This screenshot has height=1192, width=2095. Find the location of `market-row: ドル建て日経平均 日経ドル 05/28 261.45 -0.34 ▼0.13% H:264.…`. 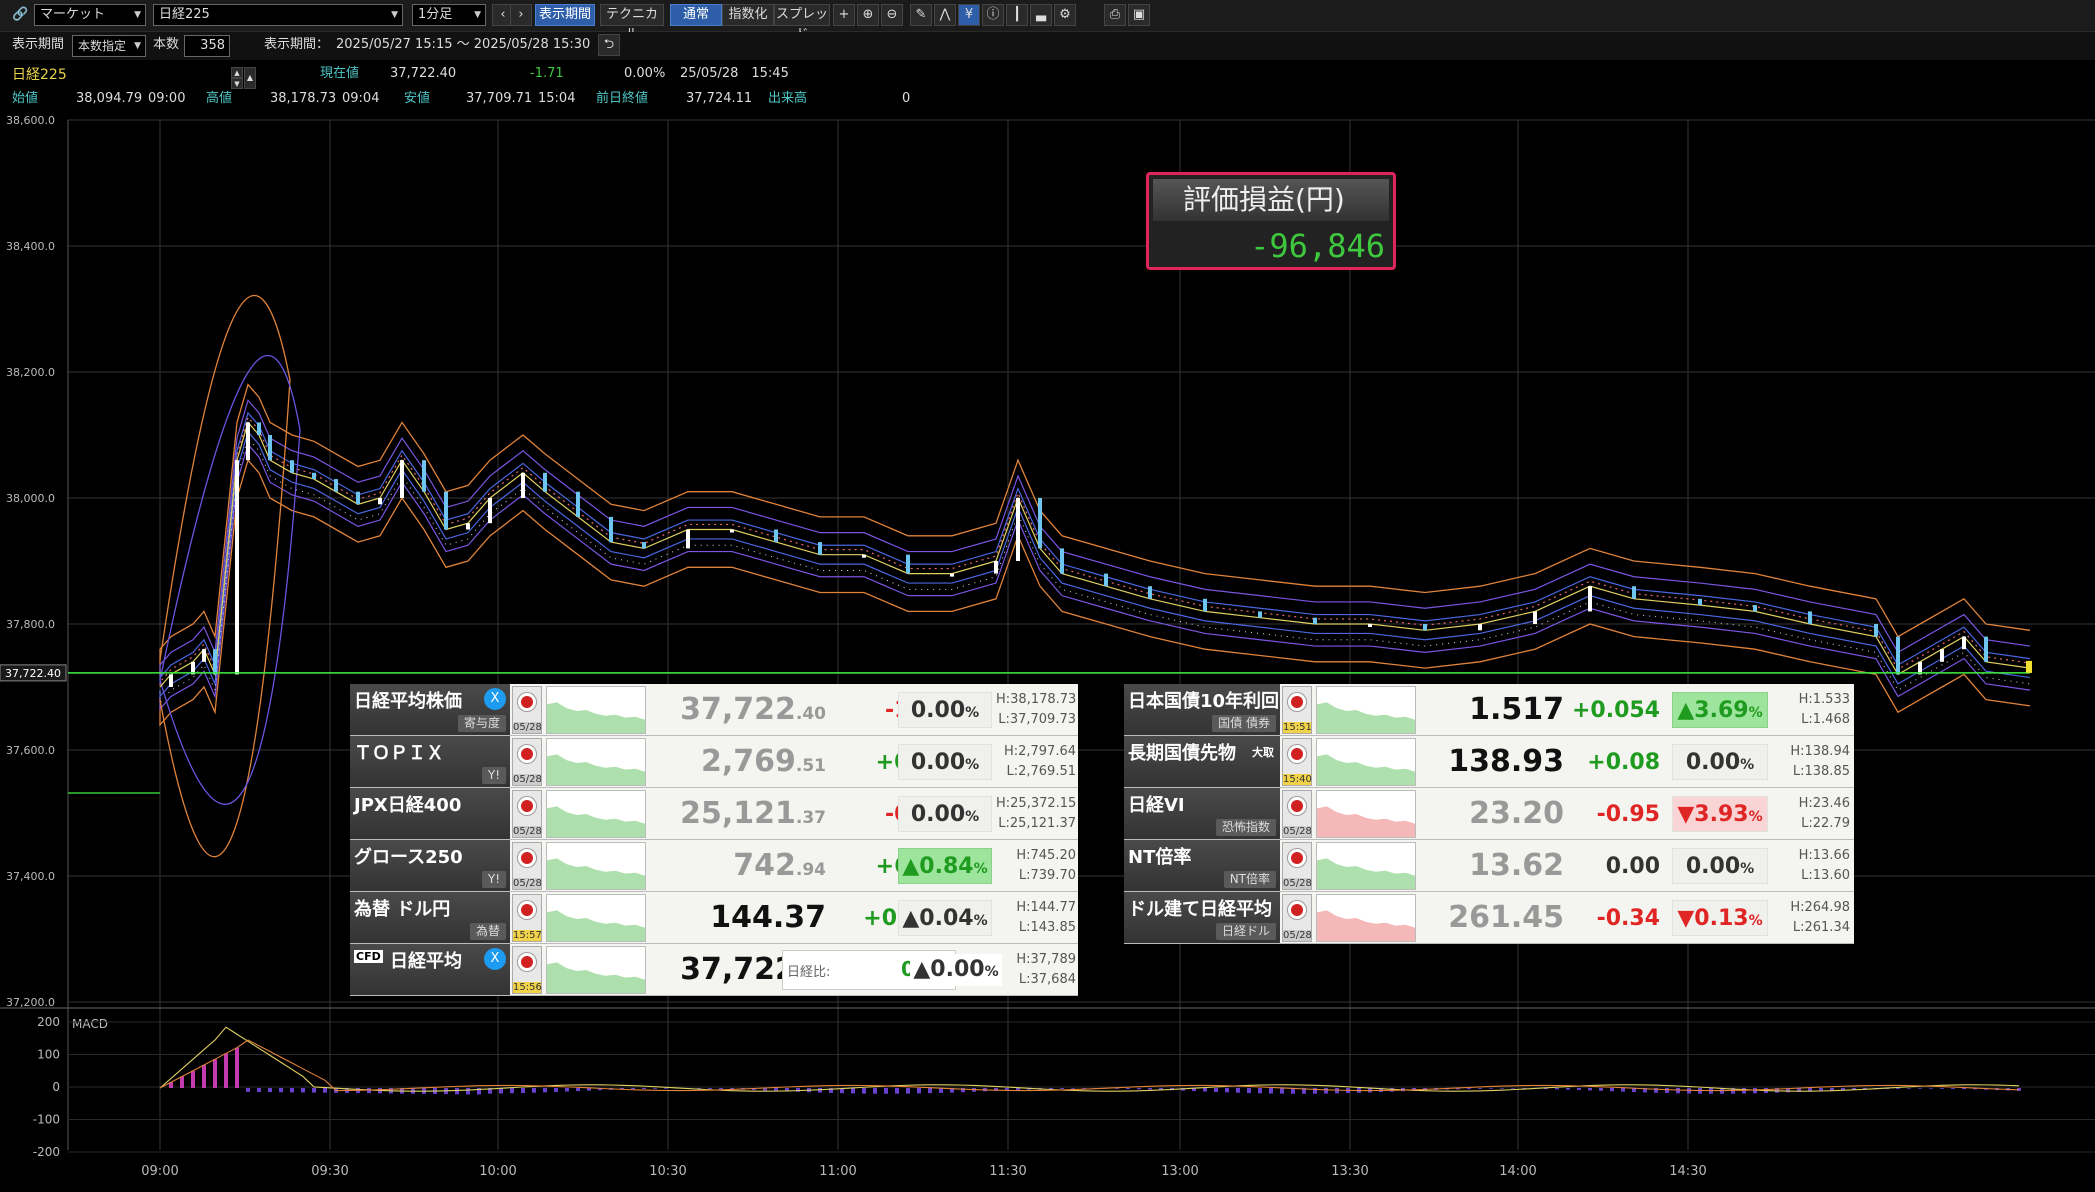

market-row: ドル建て日経平均 日経ドル 05/28 261.45 -0.34 ▼0.13% H:264.… is located at coordinates (1489, 918).